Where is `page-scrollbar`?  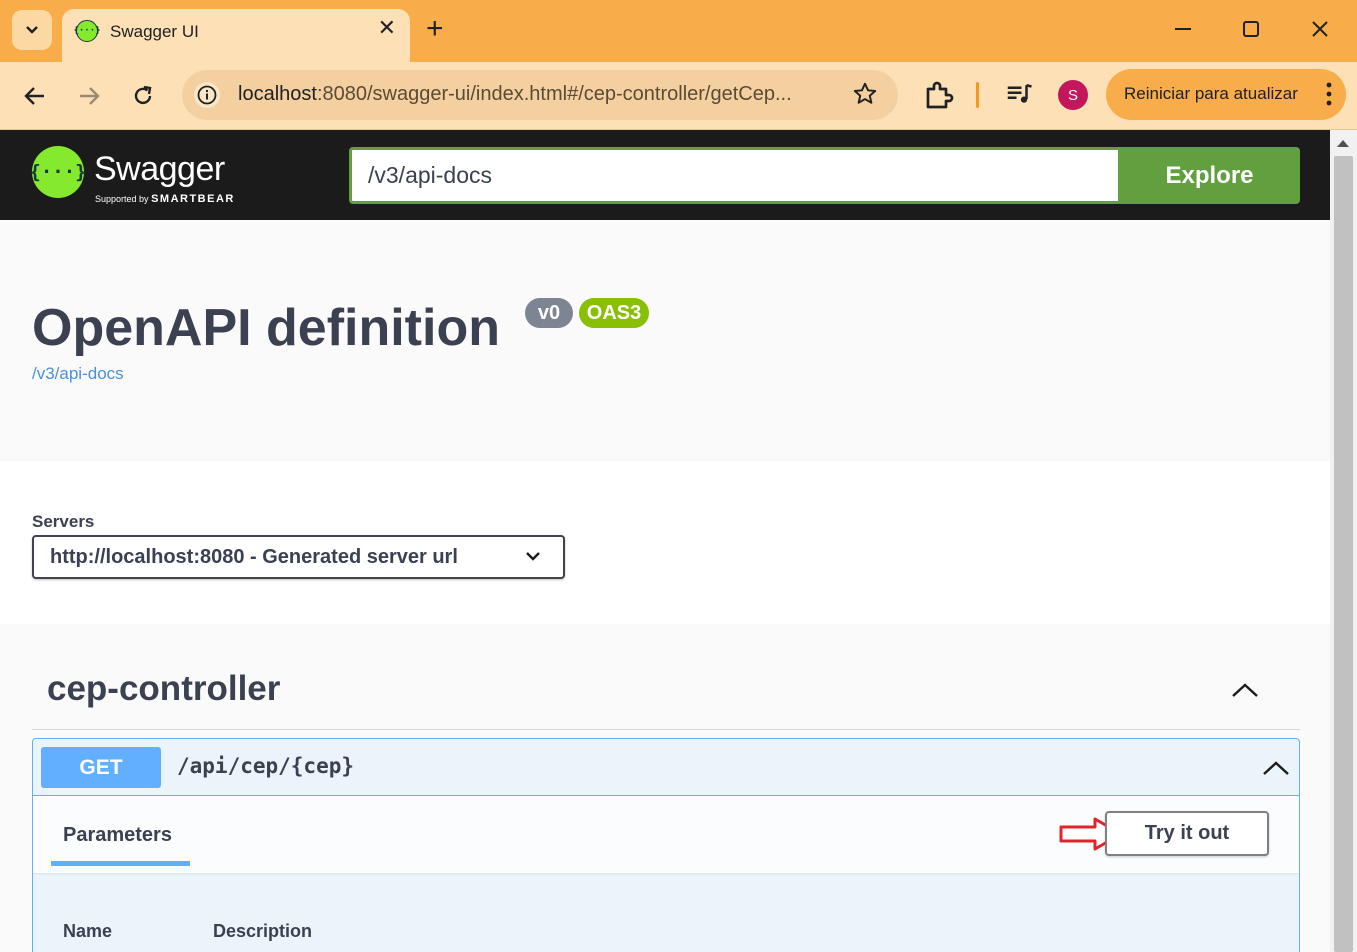
page-scrollbar is located at coordinates (1343, 541).